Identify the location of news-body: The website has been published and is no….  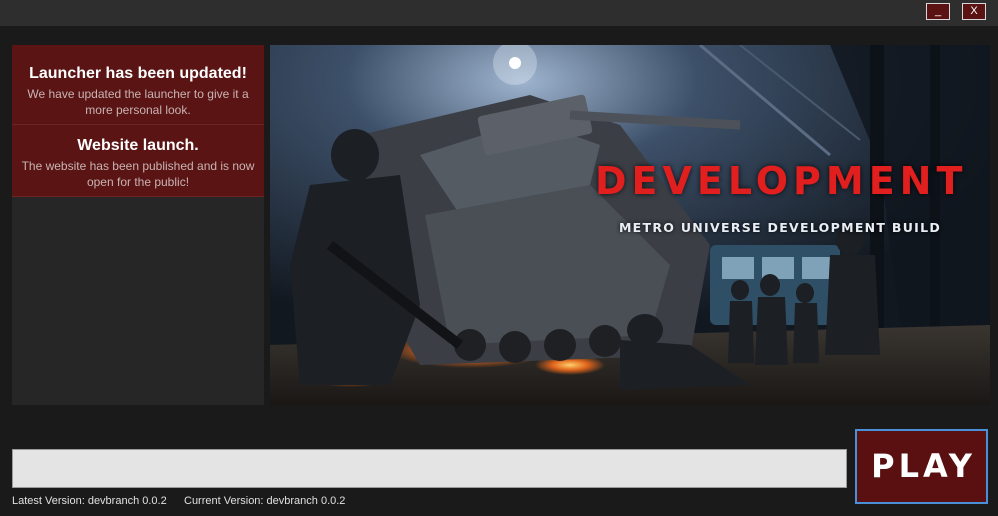
(138, 174).